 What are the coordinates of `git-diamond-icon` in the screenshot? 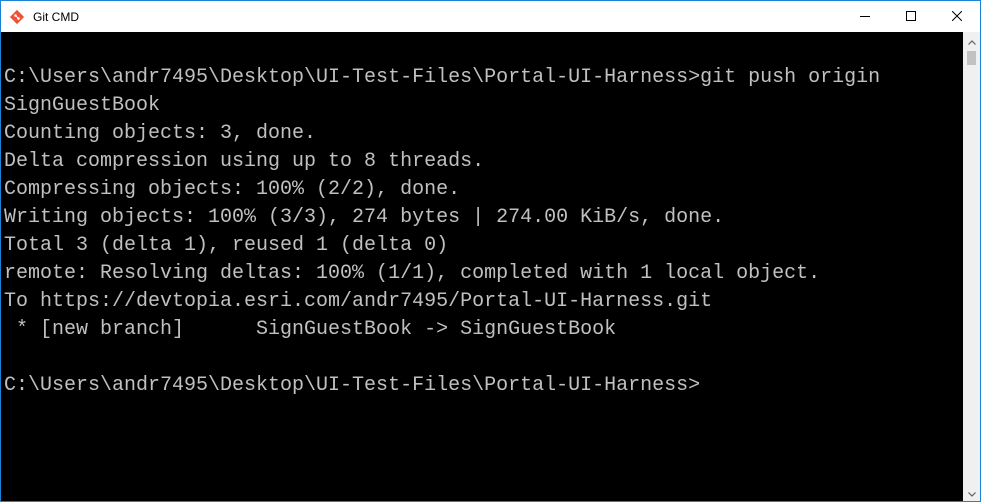 It's located at (17, 17).